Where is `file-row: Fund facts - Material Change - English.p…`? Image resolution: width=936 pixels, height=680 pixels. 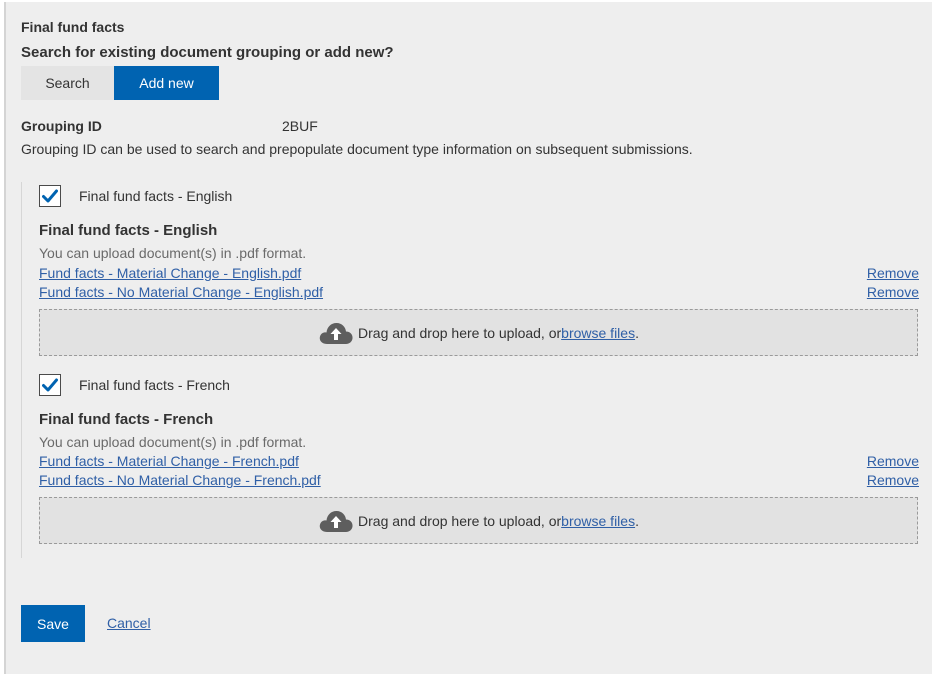
file-row: Fund facts - Material Change - English.p… is located at coordinates (479, 274).